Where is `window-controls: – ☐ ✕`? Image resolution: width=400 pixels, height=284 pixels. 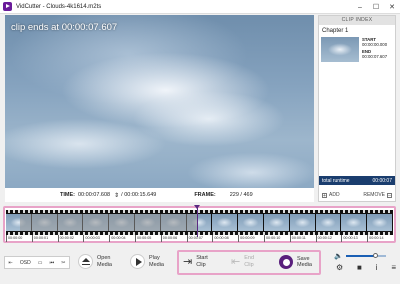
window-controls: – ☐ ✕ is located at coordinates (376, 7).